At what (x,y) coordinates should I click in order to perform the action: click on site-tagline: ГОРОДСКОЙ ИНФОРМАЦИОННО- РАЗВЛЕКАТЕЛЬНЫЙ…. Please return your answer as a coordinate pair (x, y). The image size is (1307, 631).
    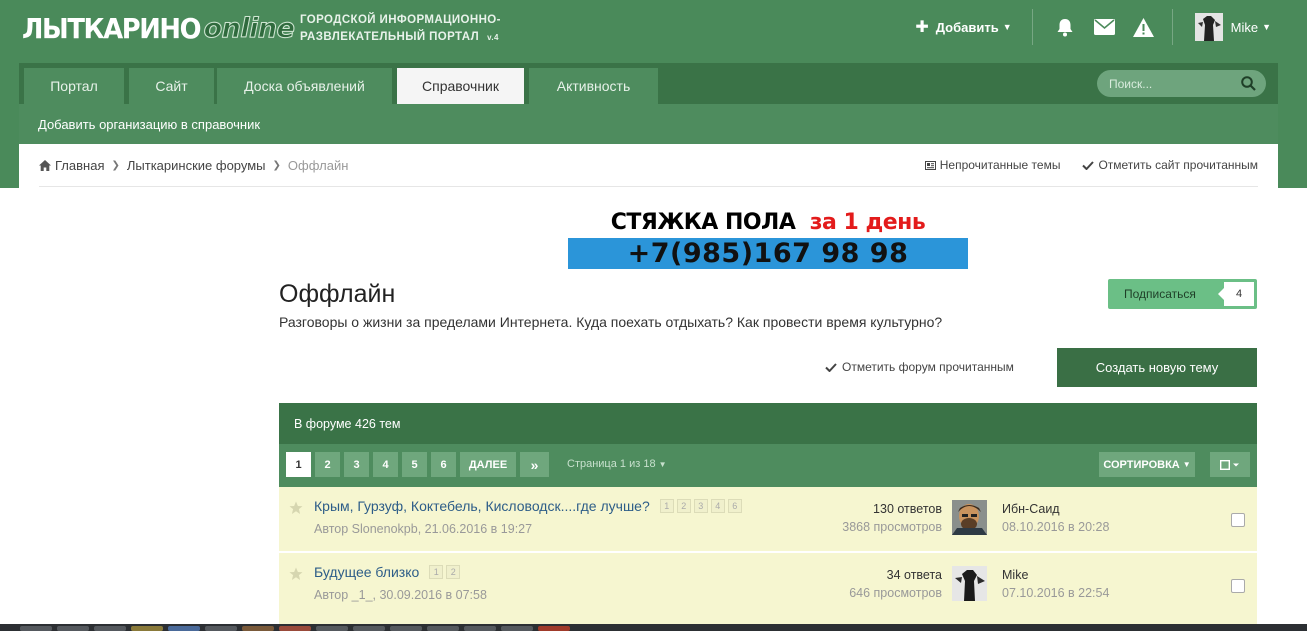
    Looking at the image, I should click on (400, 29).